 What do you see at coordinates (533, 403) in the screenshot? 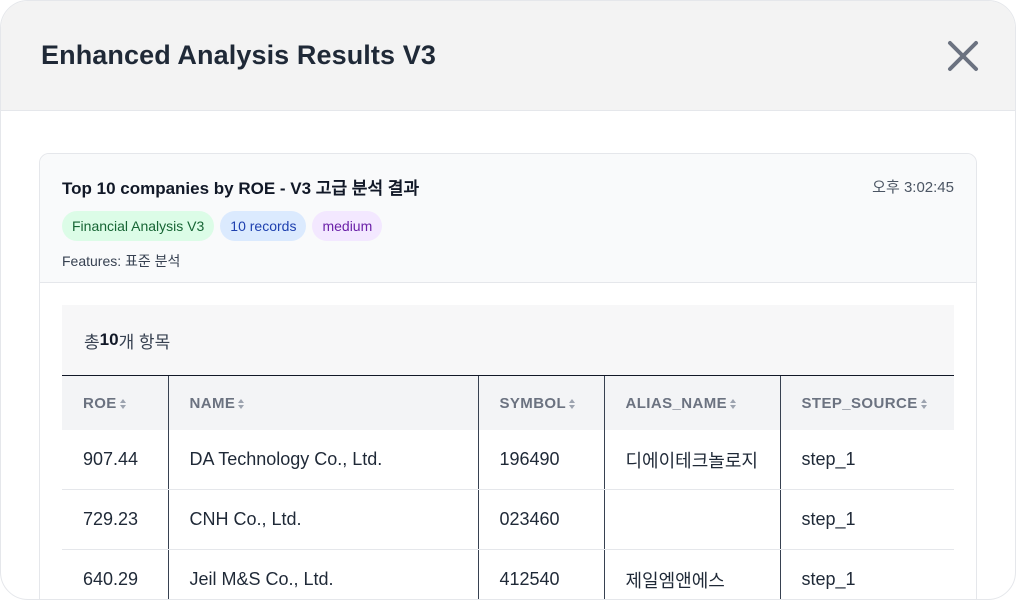
I see `column-label: SYMBOL` at bounding box center [533, 403].